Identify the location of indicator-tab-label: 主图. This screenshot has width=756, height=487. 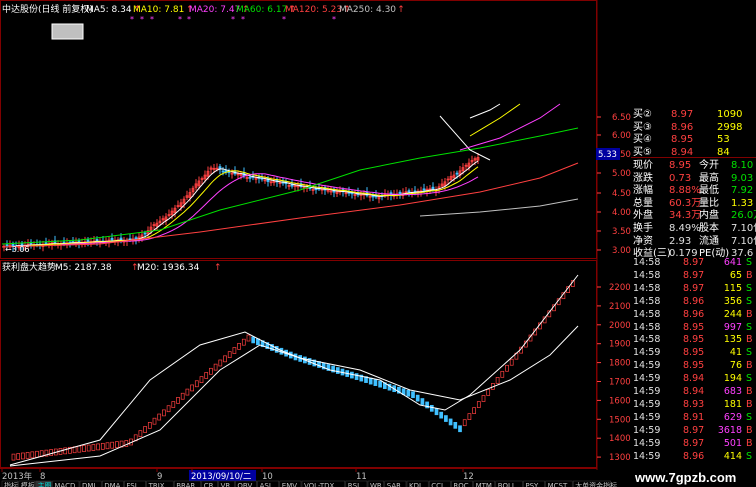
(45, 484).